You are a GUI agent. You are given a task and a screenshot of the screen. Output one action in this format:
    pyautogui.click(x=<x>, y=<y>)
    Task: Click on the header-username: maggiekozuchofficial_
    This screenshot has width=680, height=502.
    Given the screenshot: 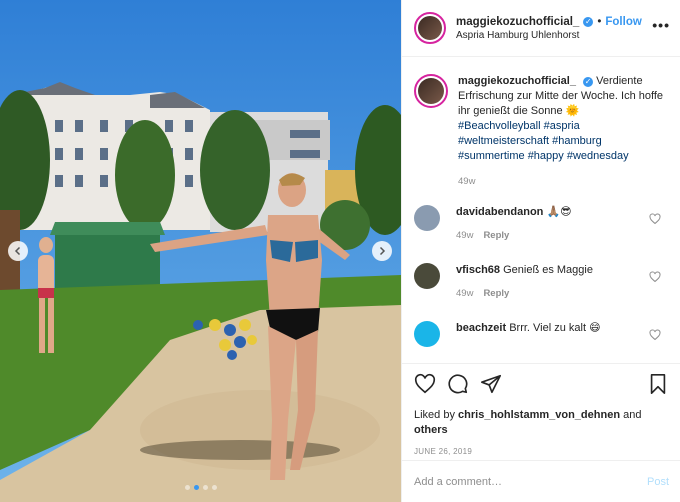 What is the action you would take?
    pyautogui.click(x=517, y=22)
    